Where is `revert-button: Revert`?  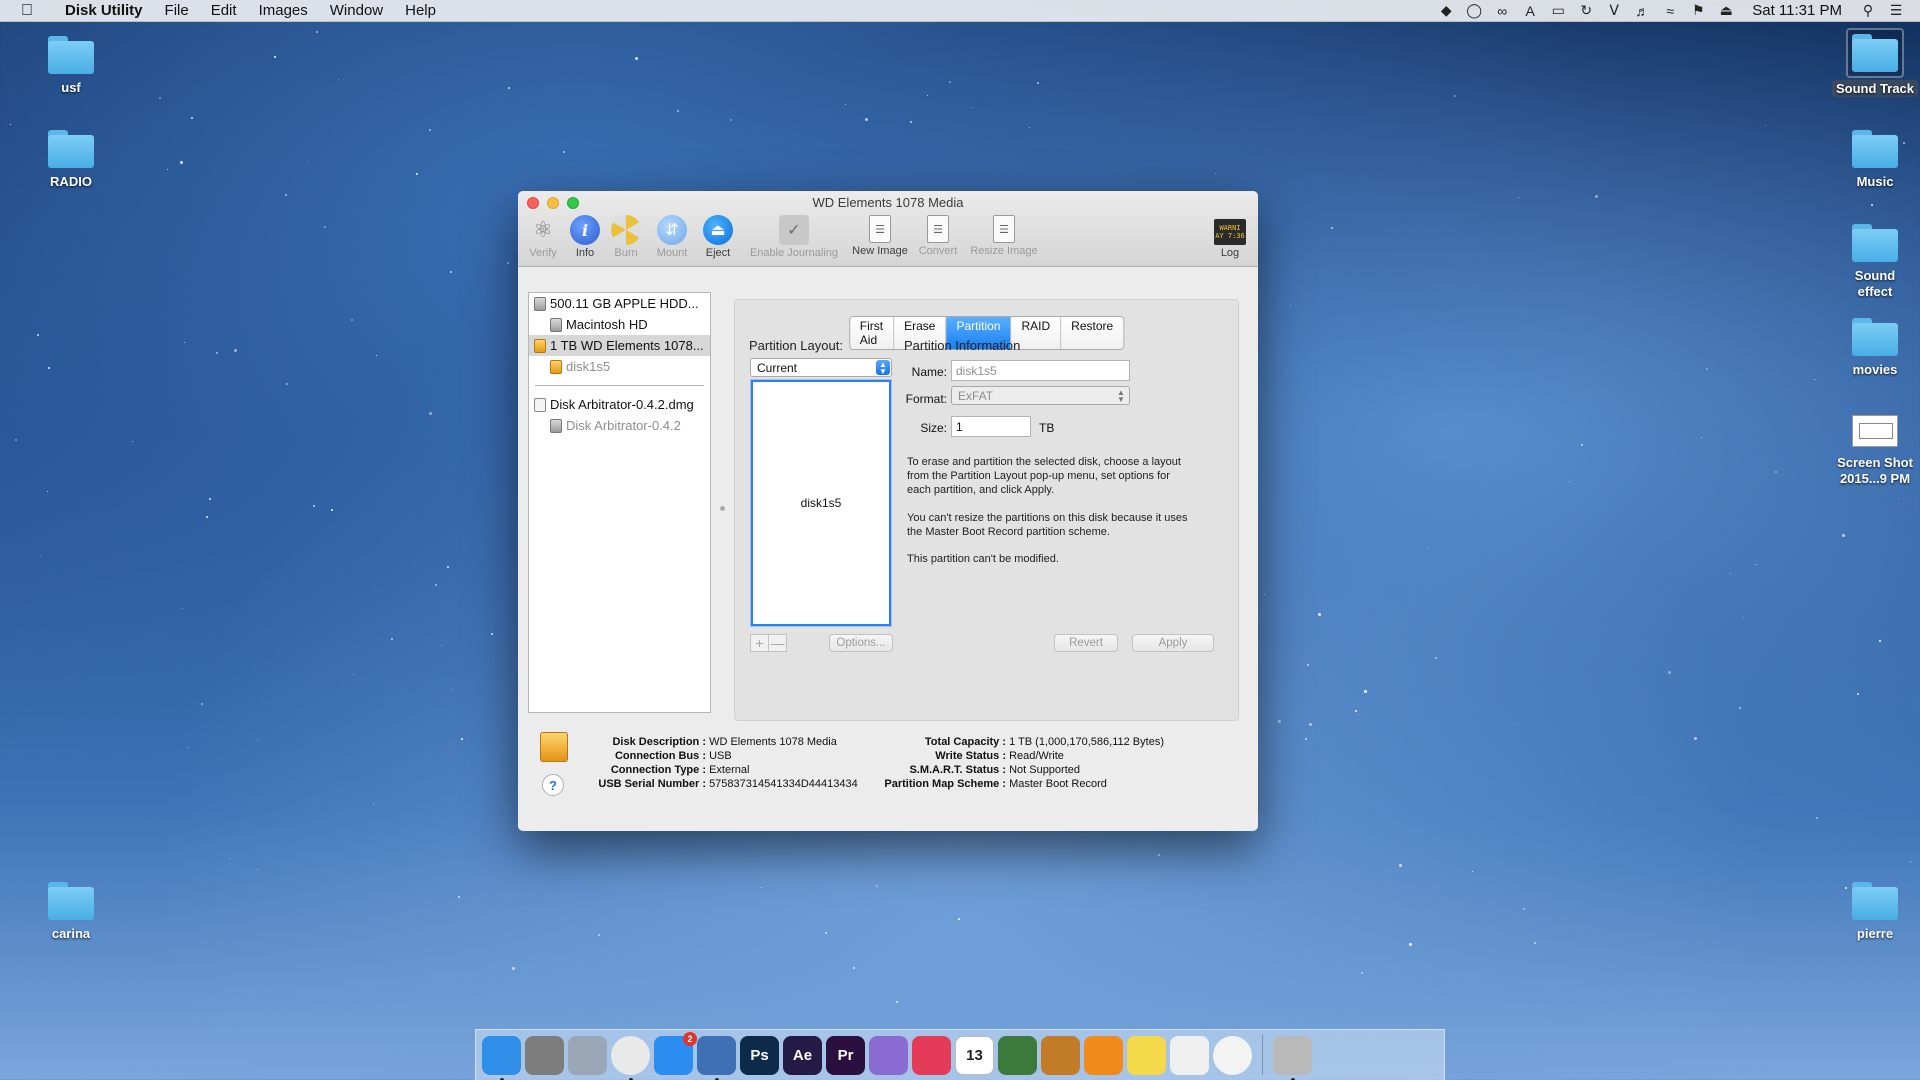
revert-button: Revert is located at coordinates (1086, 643).